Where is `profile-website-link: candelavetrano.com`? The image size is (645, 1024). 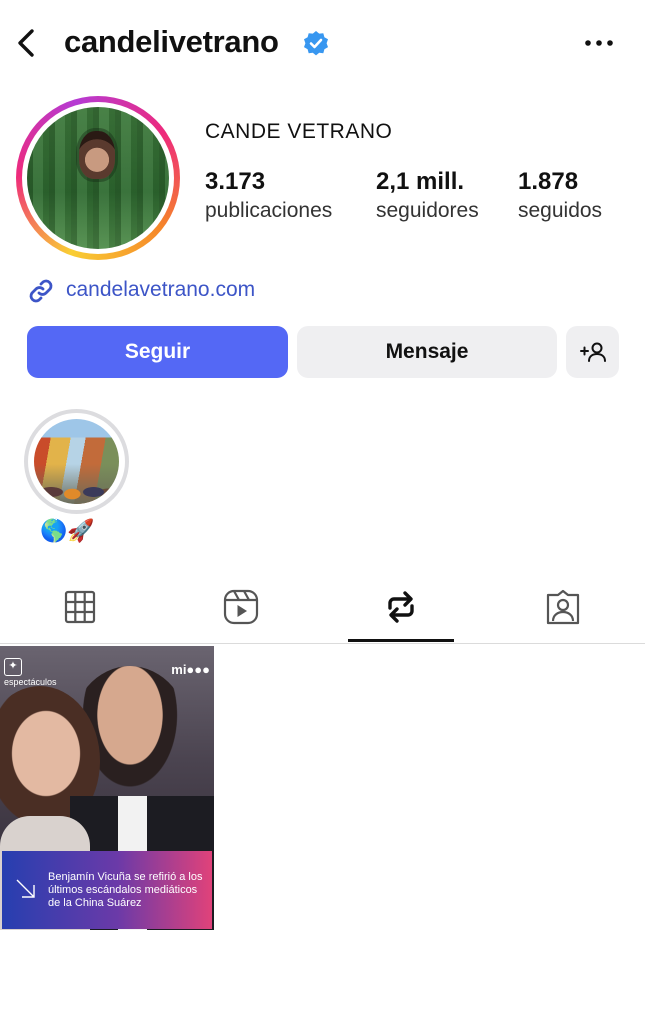
profile-website-link: candelavetrano.com is located at coordinates (160, 290).